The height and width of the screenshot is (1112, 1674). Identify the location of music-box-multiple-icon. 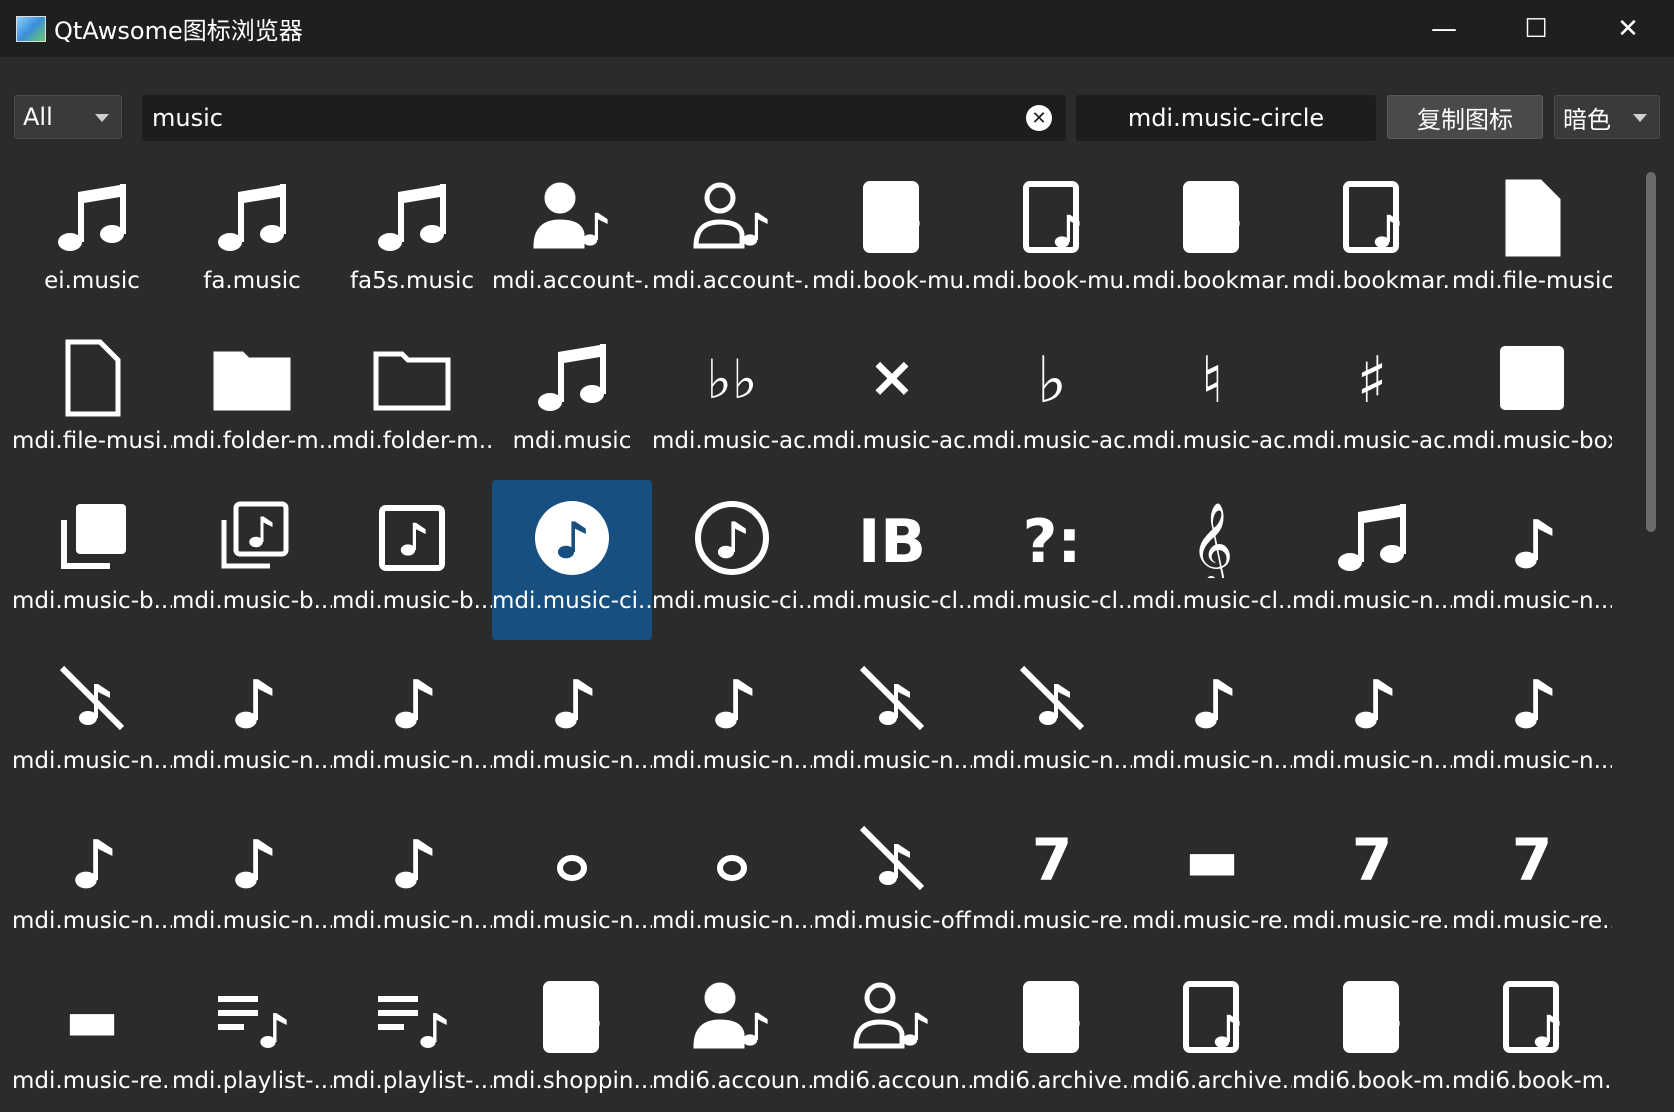
(92, 538).